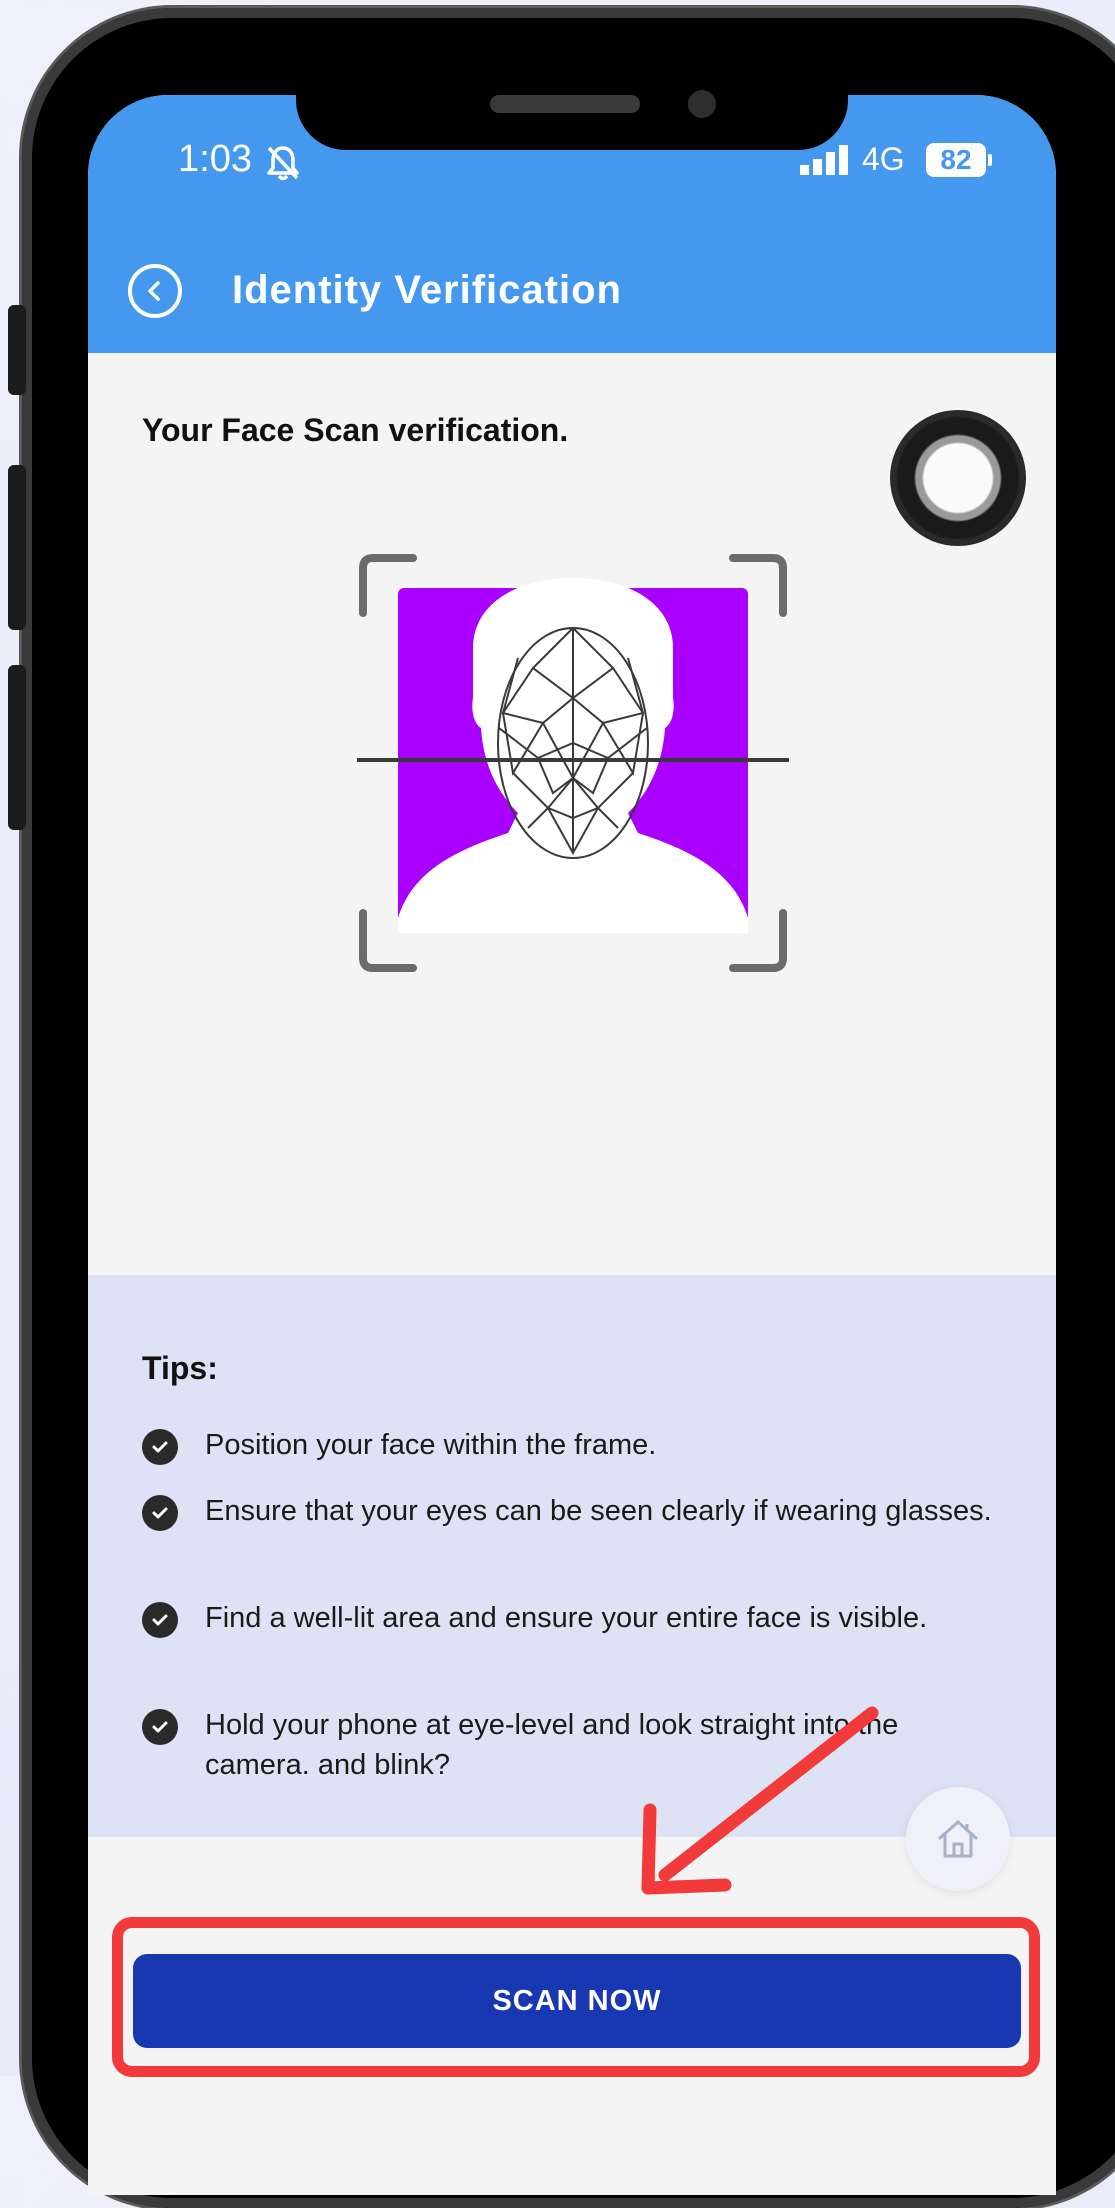 This screenshot has width=1115, height=2208. What do you see at coordinates (883, 159) in the screenshot?
I see `network-type: 4G` at bounding box center [883, 159].